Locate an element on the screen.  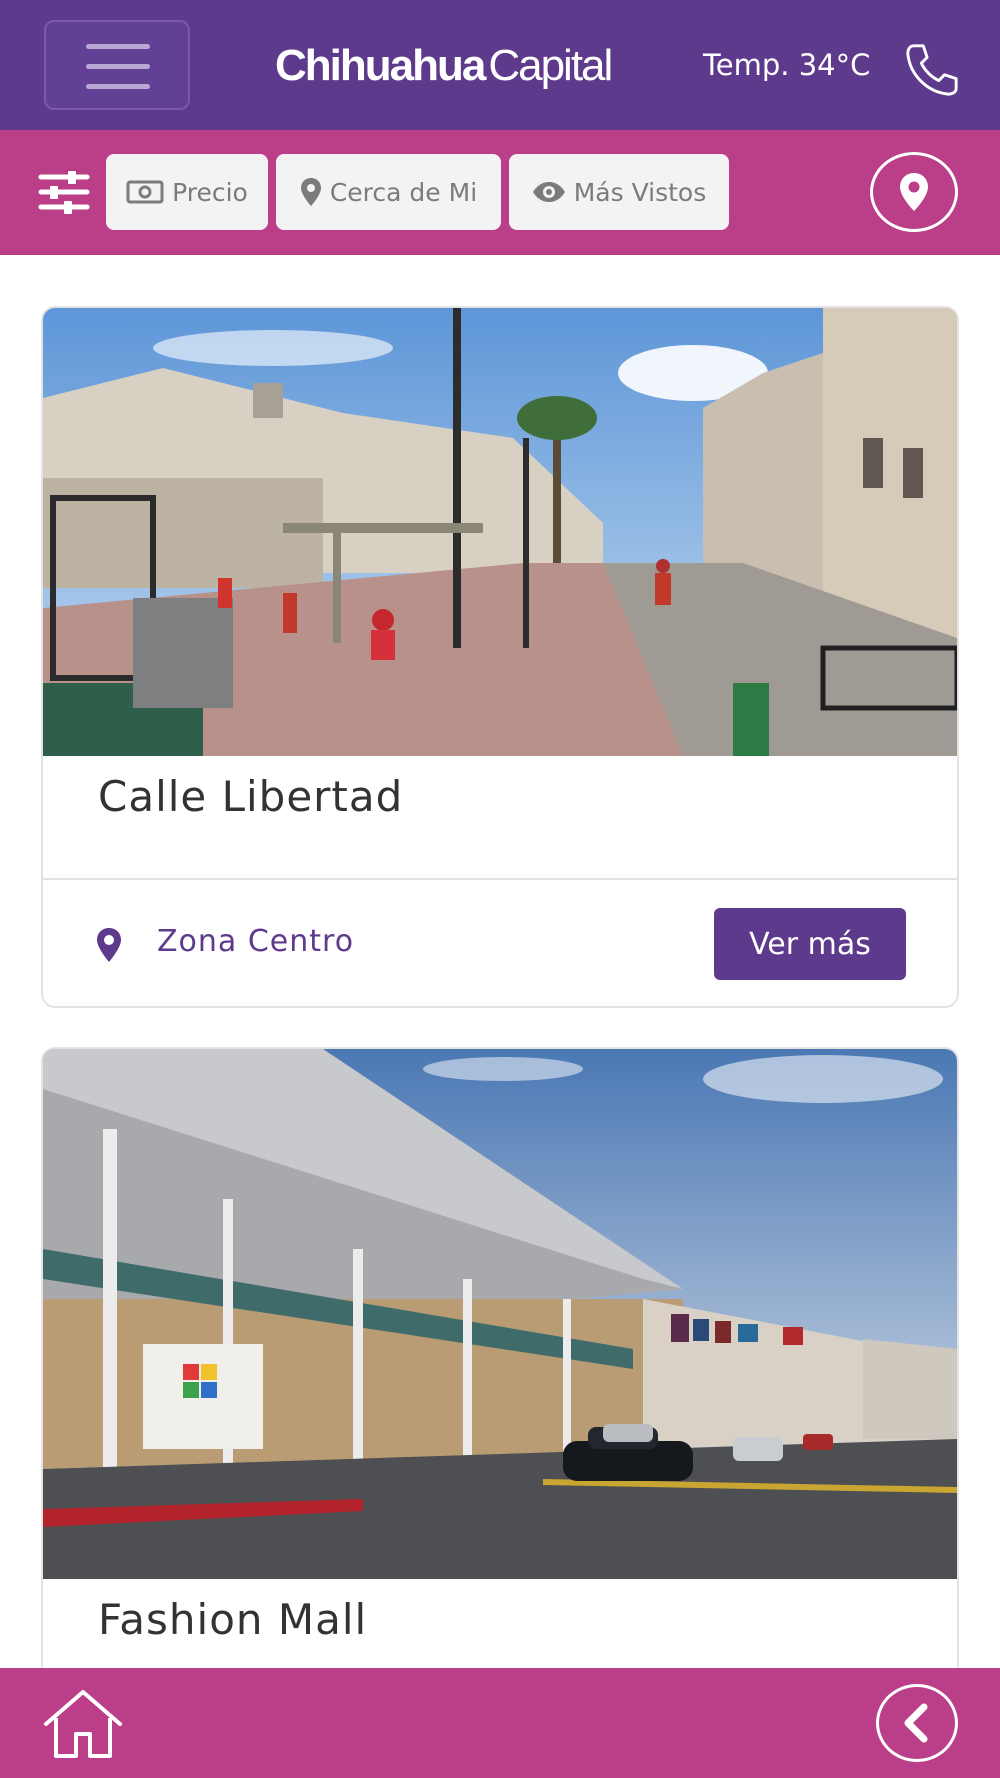
ver-mas-button: Ver más is located at coordinates (810, 944).